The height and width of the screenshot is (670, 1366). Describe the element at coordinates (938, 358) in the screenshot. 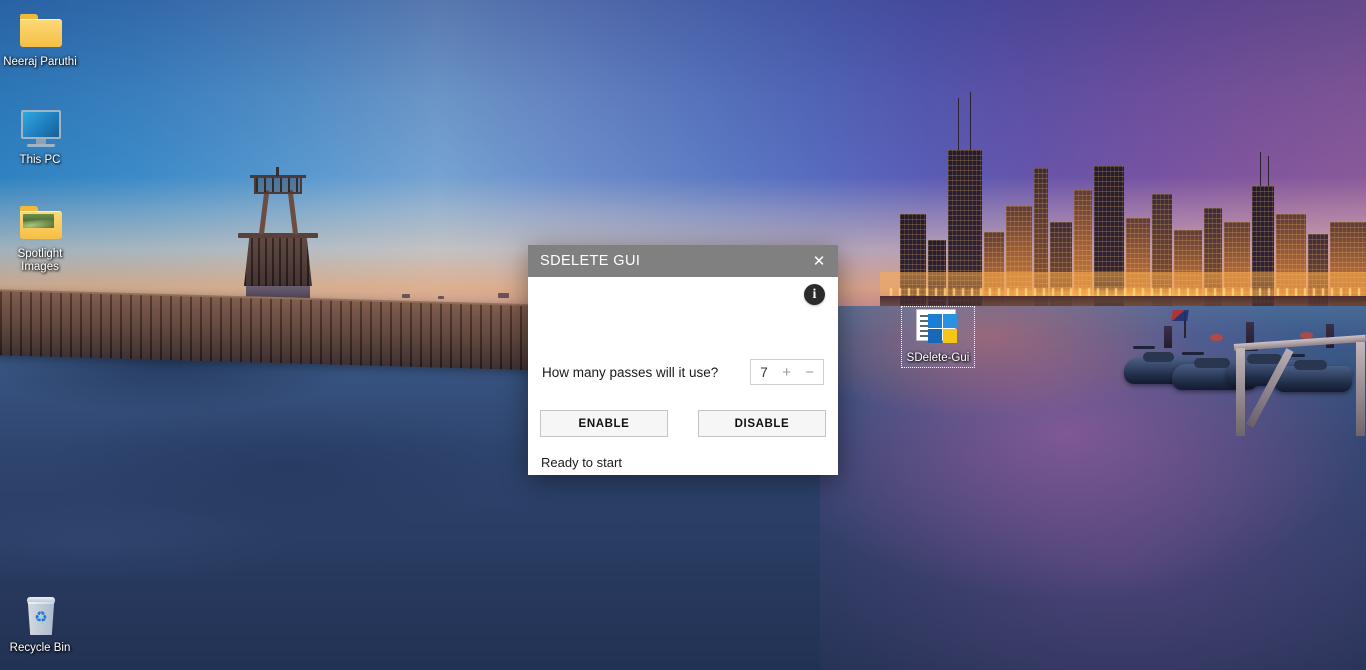

I see `desktop-icon-label: SDelete-Gui` at that location.